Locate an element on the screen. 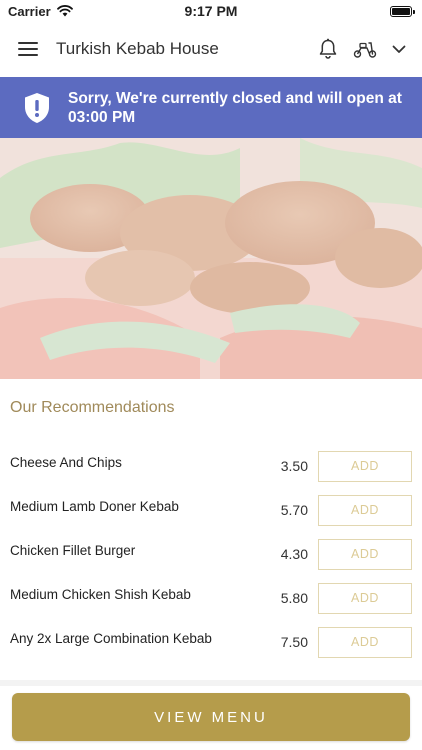  item-price: 4.30 is located at coordinates (294, 554).